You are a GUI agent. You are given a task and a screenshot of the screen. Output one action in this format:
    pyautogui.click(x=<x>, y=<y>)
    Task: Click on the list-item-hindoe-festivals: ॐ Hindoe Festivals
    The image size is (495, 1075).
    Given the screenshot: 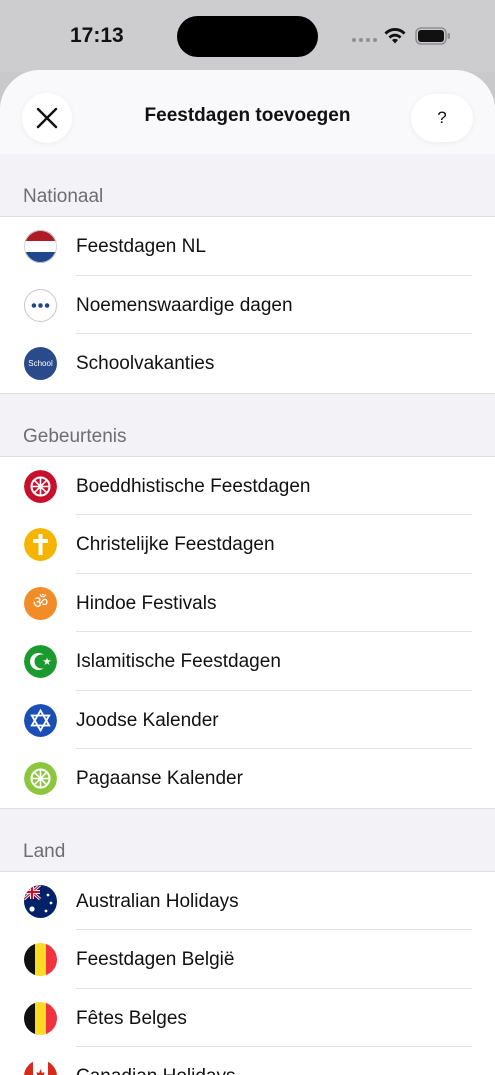 What is the action you would take?
    pyautogui.click(x=247, y=603)
    